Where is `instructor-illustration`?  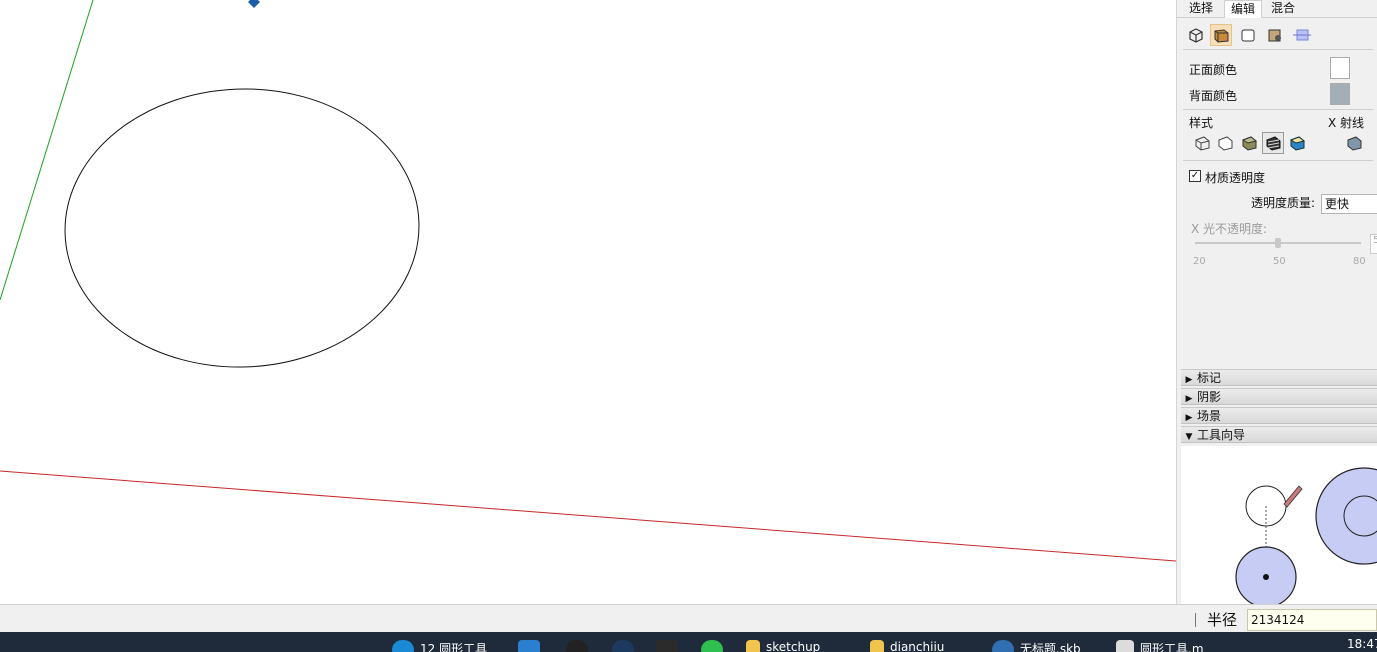
instructor-illustration is located at coordinates (1279, 525).